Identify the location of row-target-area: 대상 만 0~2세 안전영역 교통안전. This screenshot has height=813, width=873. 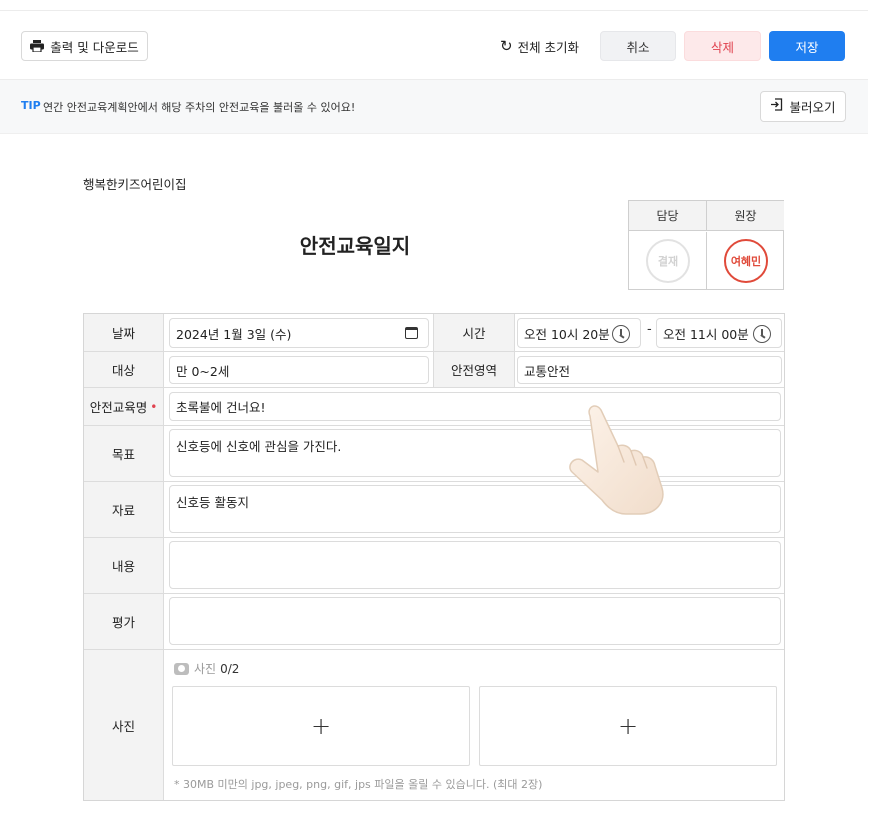
(434, 370).